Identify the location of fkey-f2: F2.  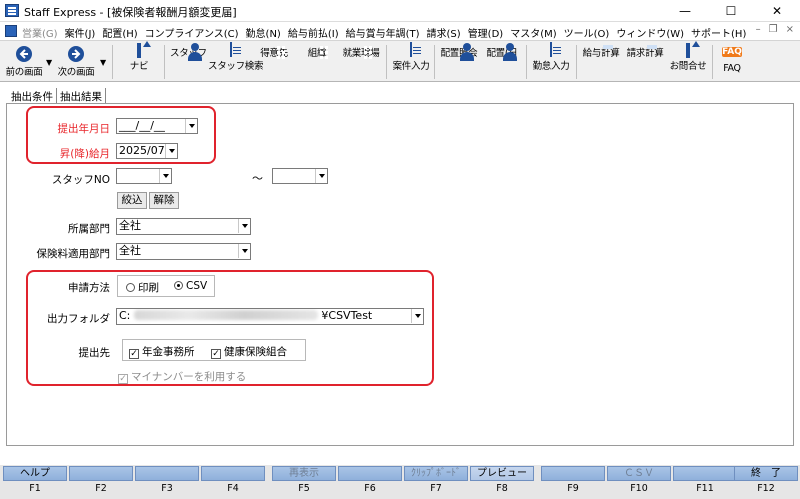
(101, 482).